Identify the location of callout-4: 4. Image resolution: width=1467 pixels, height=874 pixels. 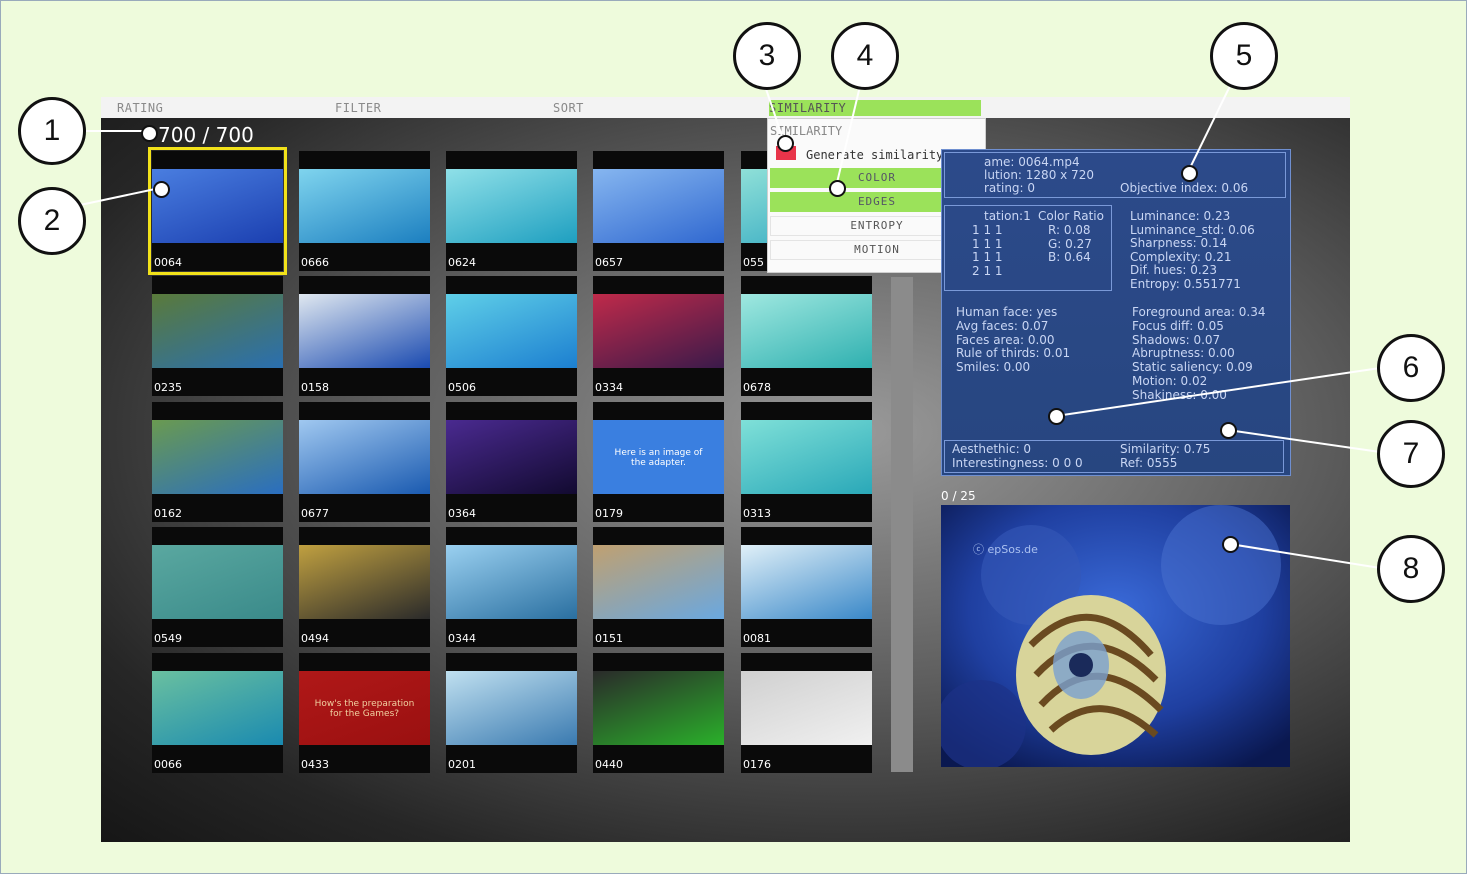
(865, 56).